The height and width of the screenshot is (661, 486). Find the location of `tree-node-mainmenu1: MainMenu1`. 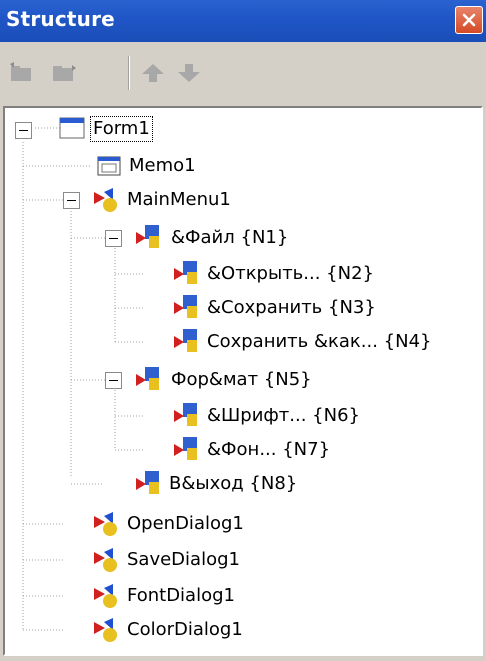

tree-node-mainmenu1: MainMenu1 is located at coordinates (179, 200).